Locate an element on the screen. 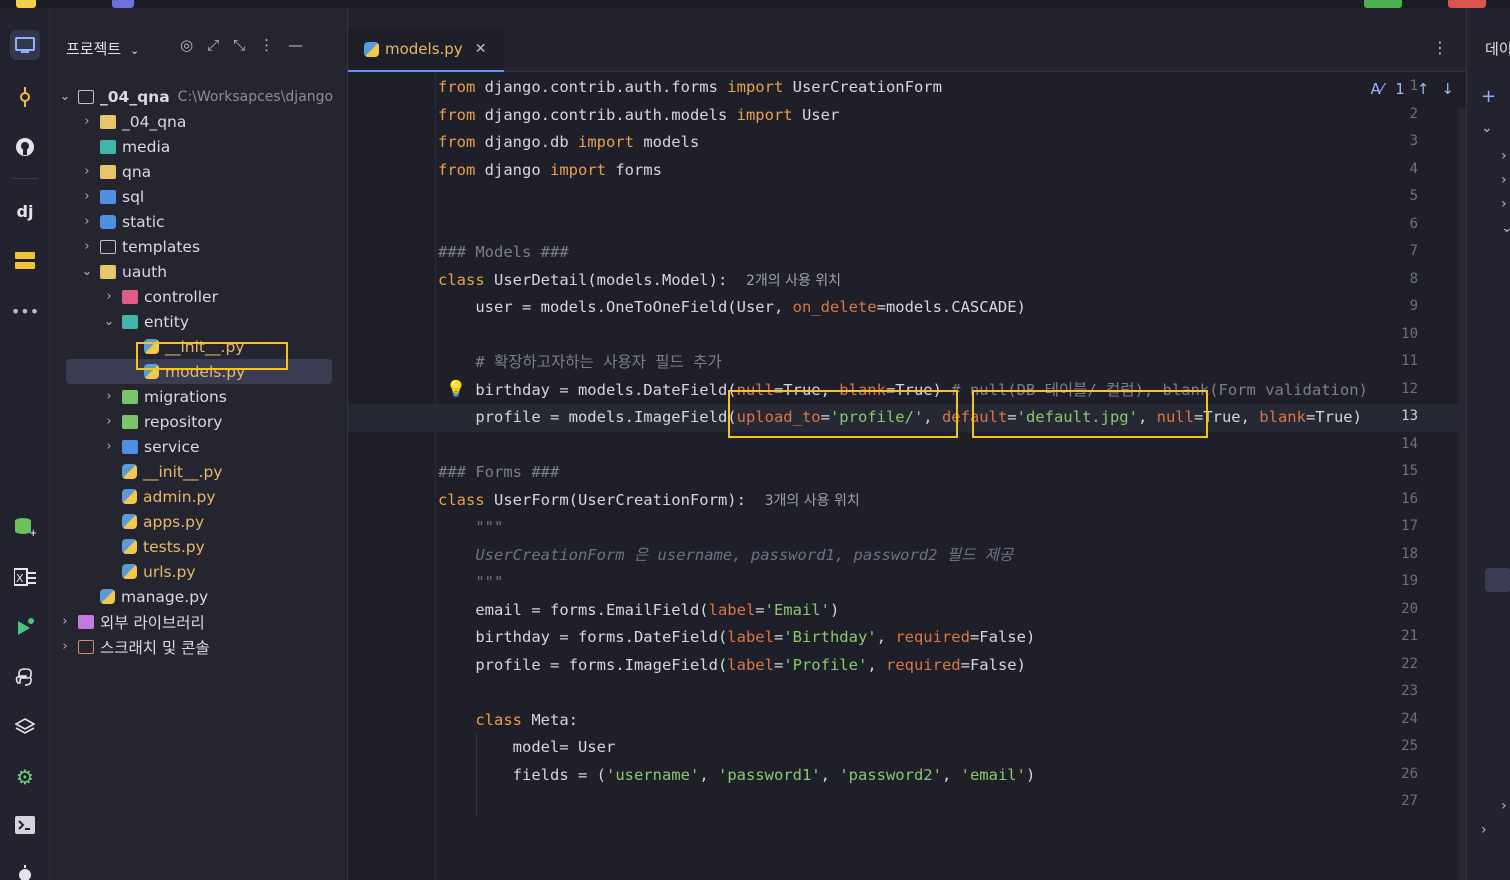  debug-icon is located at coordinates (25, 869).